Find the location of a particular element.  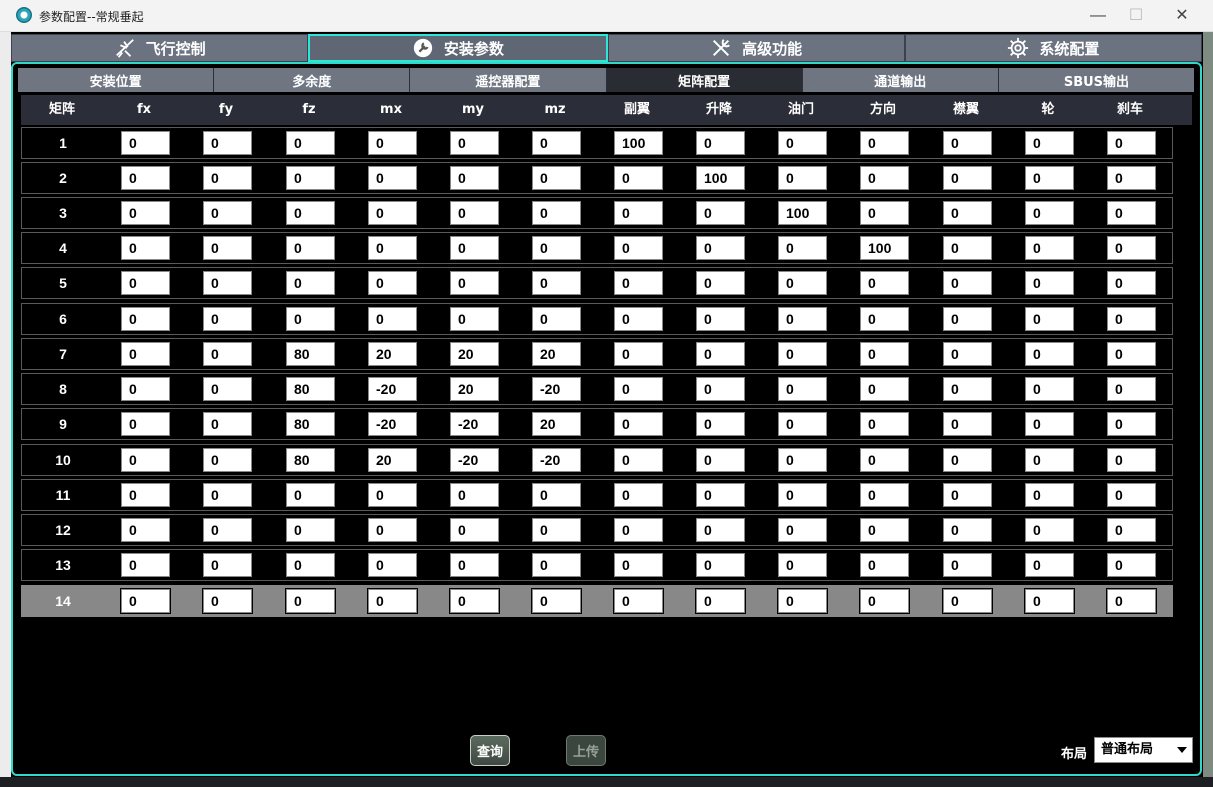

table-row: 4 0 0 0 0 0 0 0 0 0 100 0 0 0 is located at coordinates (597, 248).